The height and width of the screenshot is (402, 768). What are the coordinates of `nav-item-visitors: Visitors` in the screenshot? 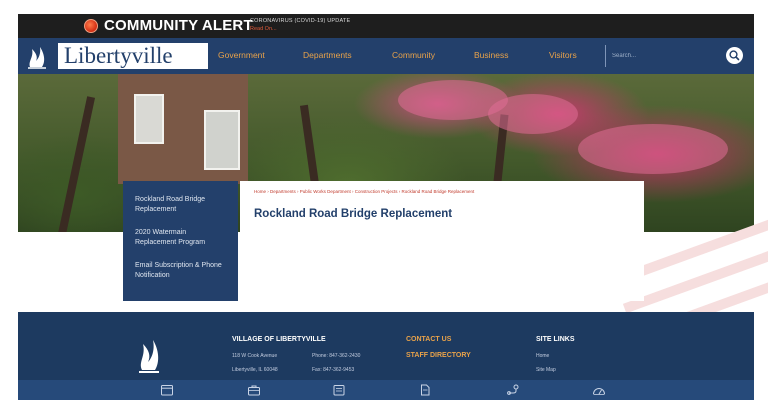 It's located at (563, 55).